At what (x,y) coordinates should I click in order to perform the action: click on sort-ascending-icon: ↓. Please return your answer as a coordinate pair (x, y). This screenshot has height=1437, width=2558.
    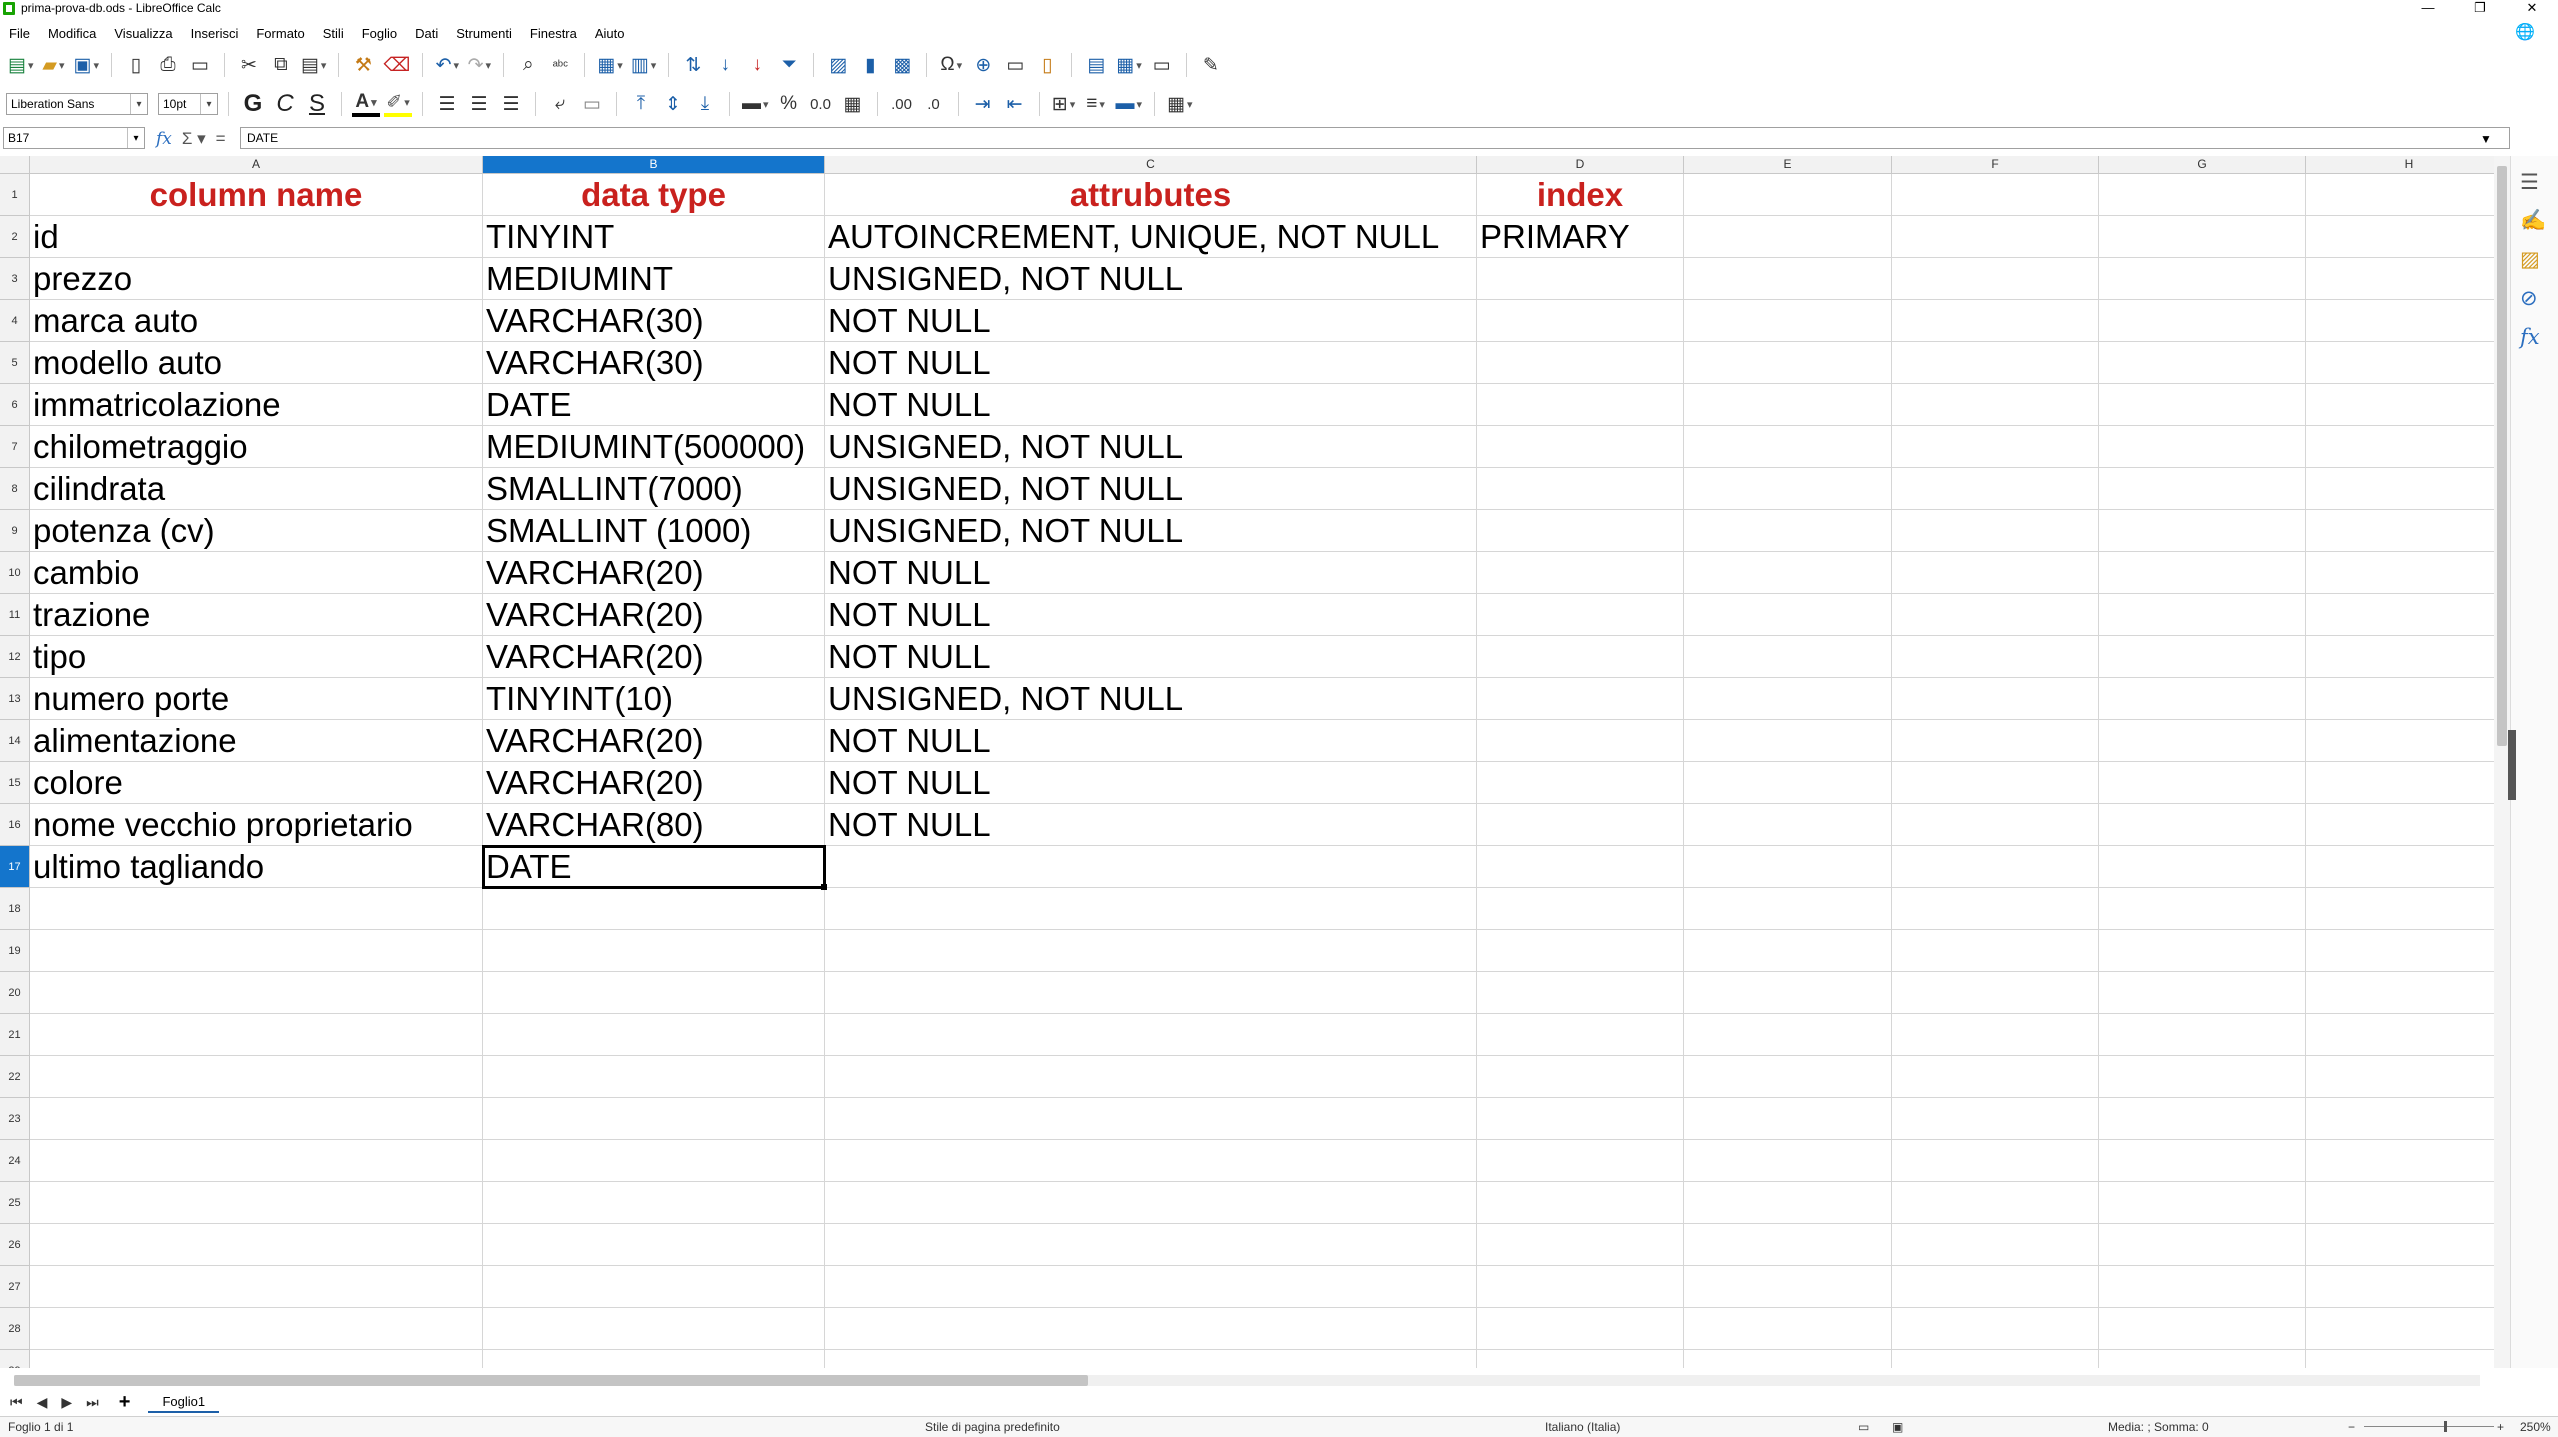
    Looking at the image, I should click on (725, 65).